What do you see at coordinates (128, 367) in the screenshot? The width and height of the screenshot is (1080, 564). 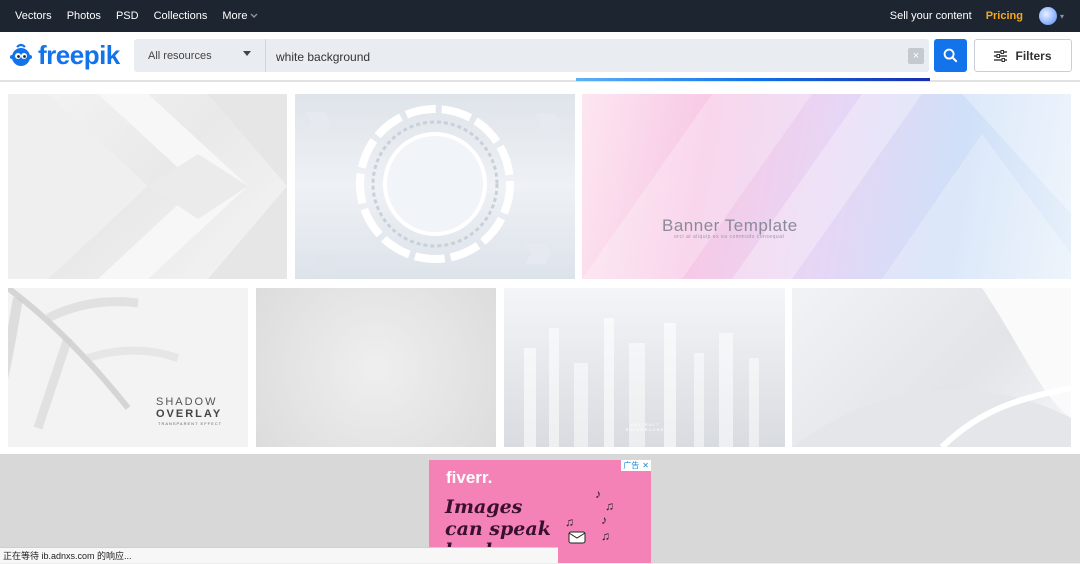 I see `result-thumbnail: SHADOW OVERLAY TRANSPARENT EFFECT` at bounding box center [128, 367].